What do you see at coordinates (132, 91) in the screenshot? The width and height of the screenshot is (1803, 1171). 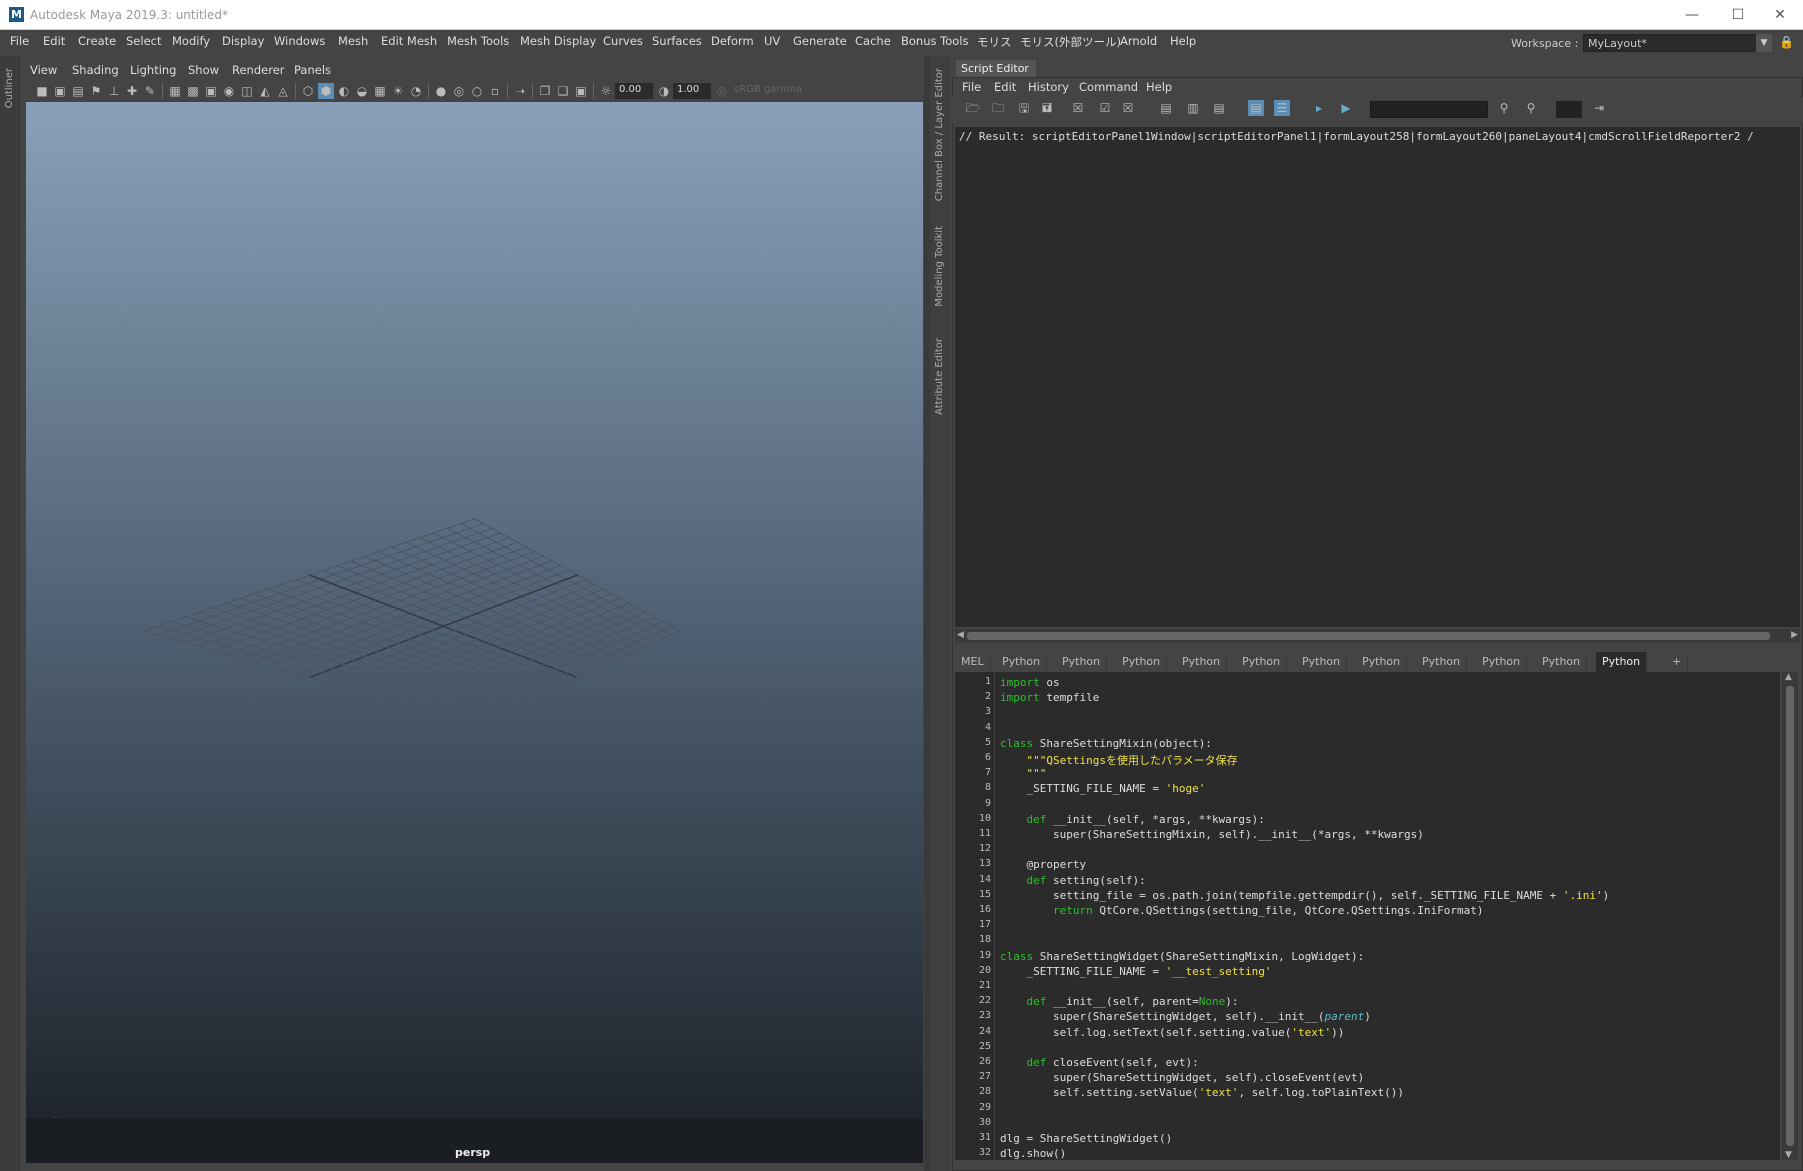 I see `2d-pan-zoom-icon: ✚` at bounding box center [132, 91].